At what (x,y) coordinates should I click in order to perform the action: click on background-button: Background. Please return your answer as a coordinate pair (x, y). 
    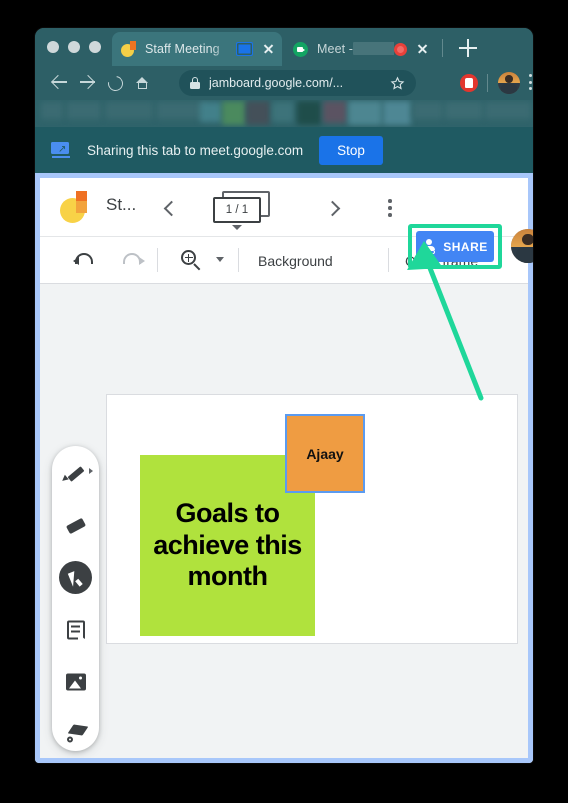
    Looking at the image, I should click on (295, 261).